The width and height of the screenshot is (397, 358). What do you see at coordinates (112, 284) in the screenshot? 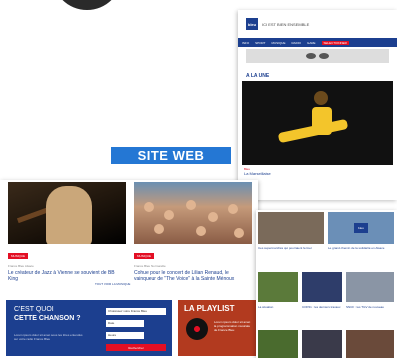
I see `see-all-music-link: TOUT VOIR LA MUSIQUE` at bounding box center [112, 284].